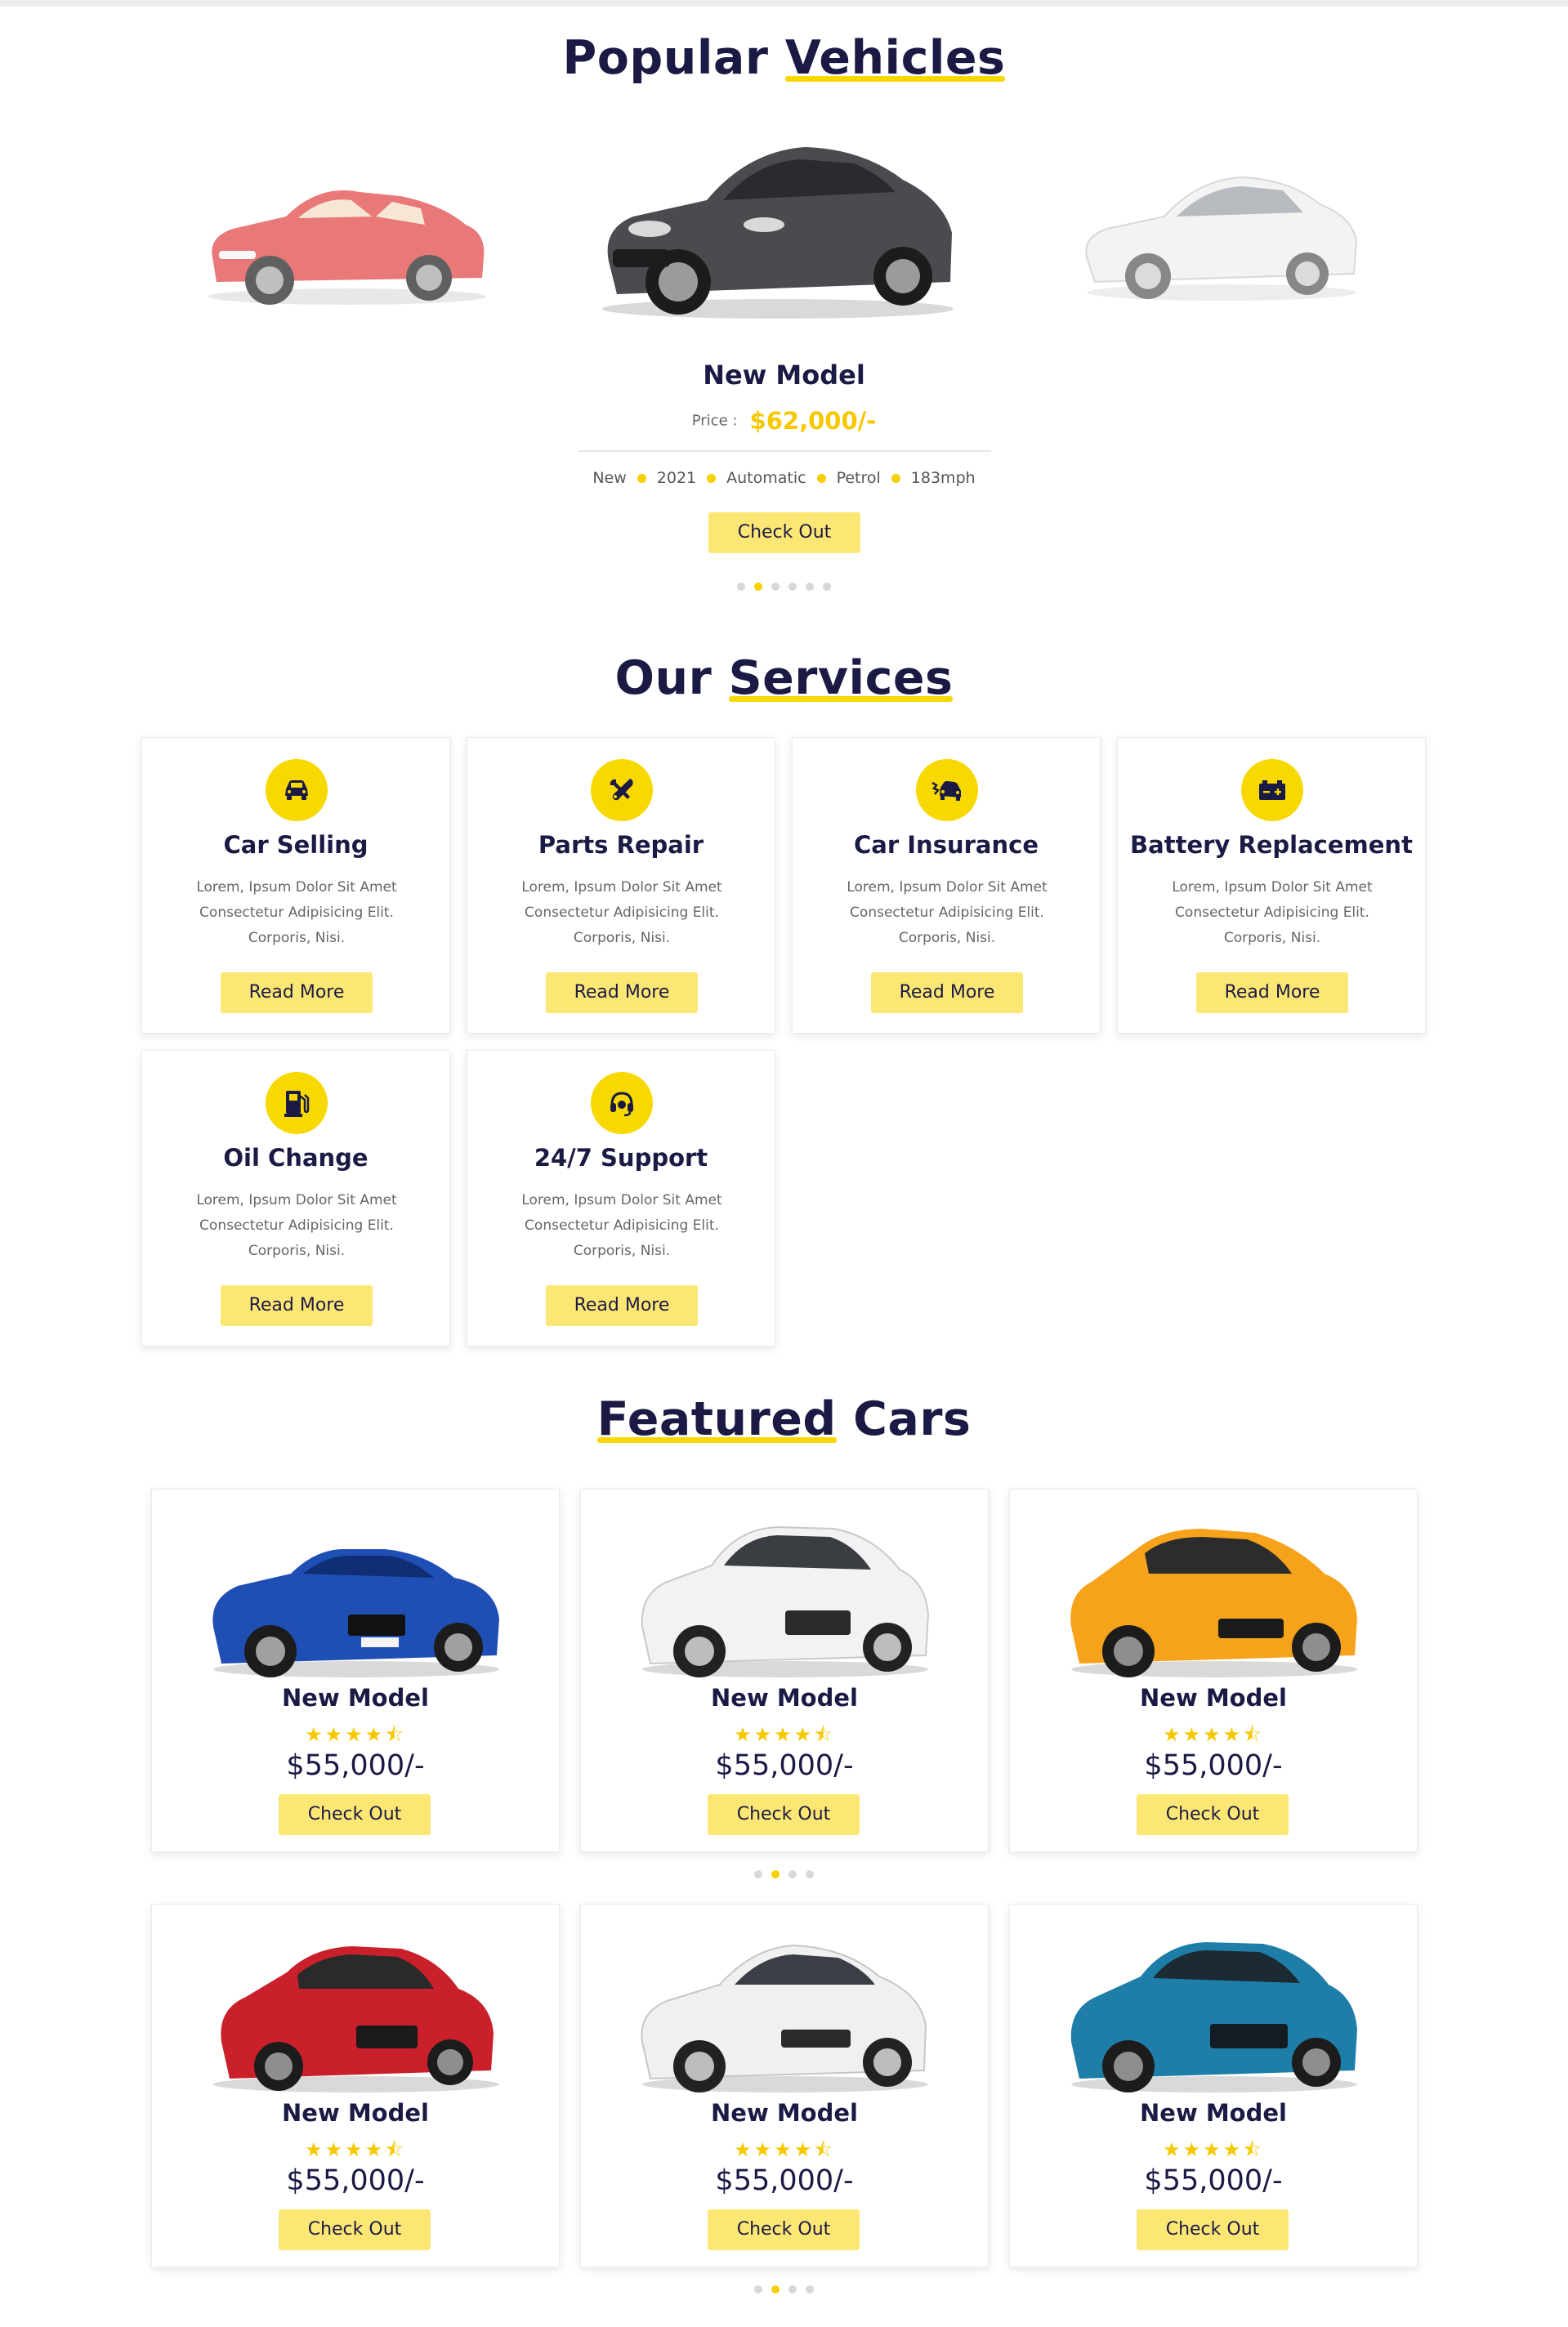  I want to click on car-icon, so click(297, 790).